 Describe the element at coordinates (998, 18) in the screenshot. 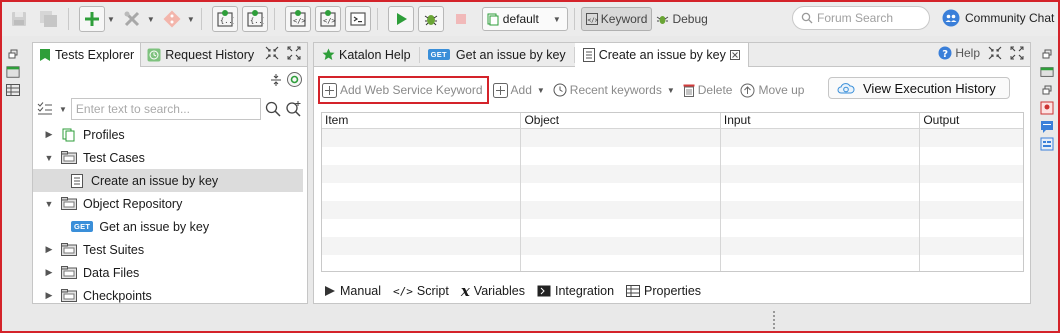

I see `community-chat-button: Community Chat` at that location.